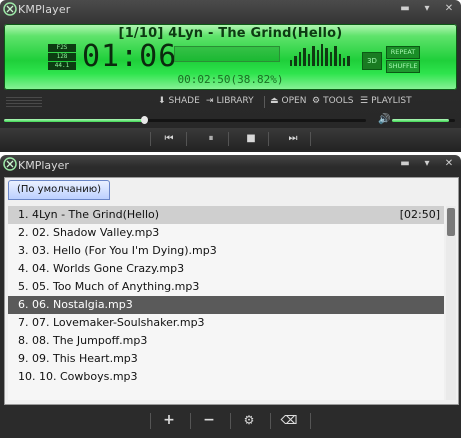  What do you see at coordinates (78, 358) in the screenshot?
I see `playlist-item-label: 9. 09. This Heart.mp3` at bounding box center [78, 358].